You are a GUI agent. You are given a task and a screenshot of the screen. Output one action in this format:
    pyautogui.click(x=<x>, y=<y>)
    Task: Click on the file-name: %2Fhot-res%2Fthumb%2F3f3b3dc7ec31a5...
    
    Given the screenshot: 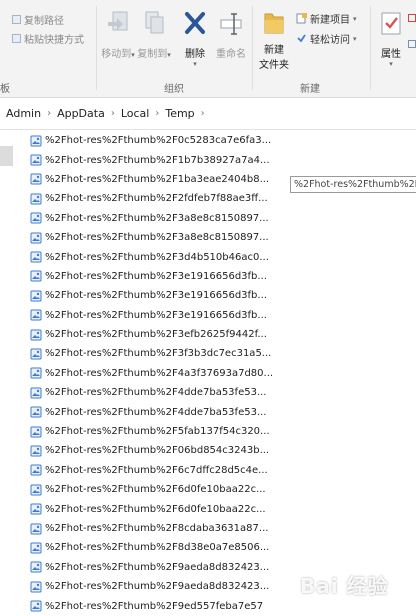 What is the action you would take?
    pyautogui.click(x=158, y=354)
    